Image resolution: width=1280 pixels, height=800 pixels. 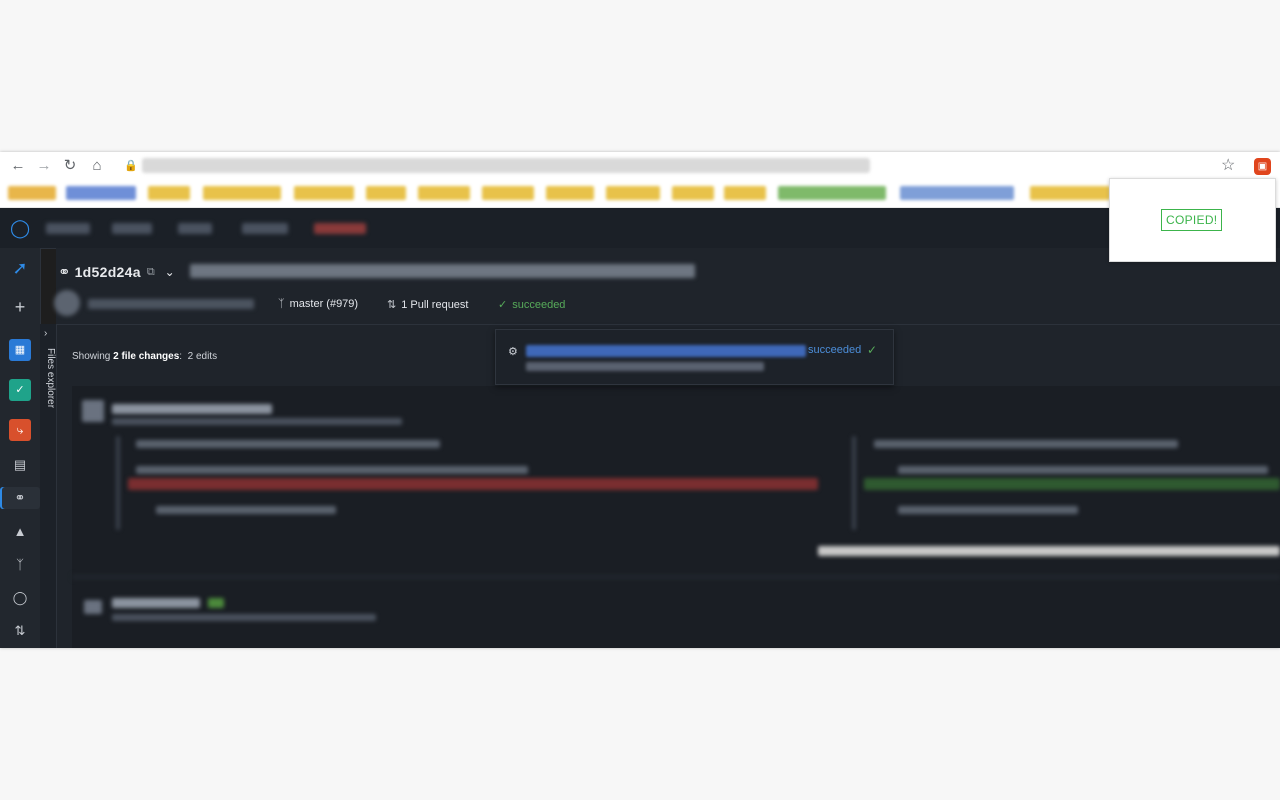 I want to click on test-plans-icon: ✓, so click(x=20, y=390).